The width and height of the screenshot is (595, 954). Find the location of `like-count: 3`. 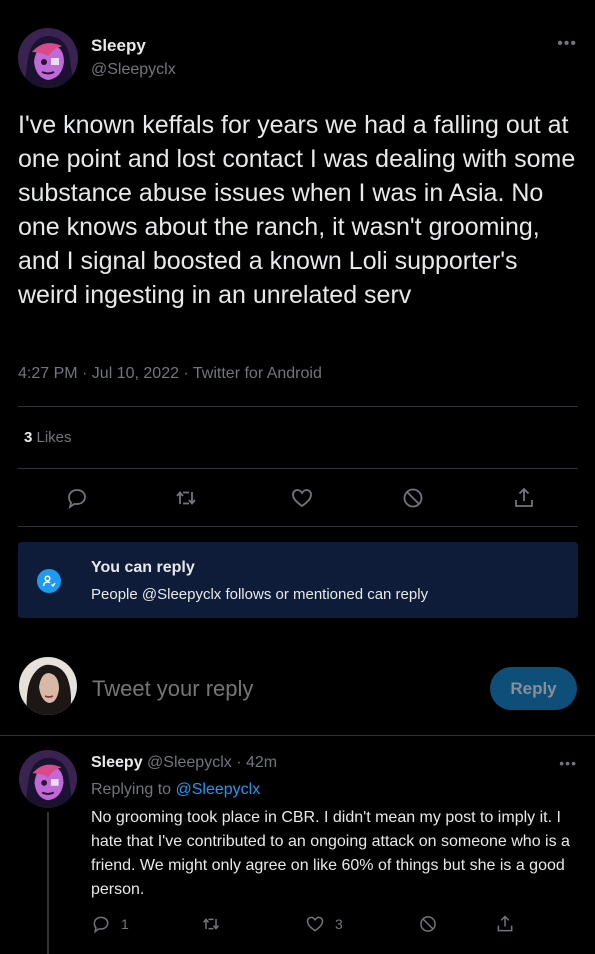

like-count: 3 is located at coordinates (339, 924).